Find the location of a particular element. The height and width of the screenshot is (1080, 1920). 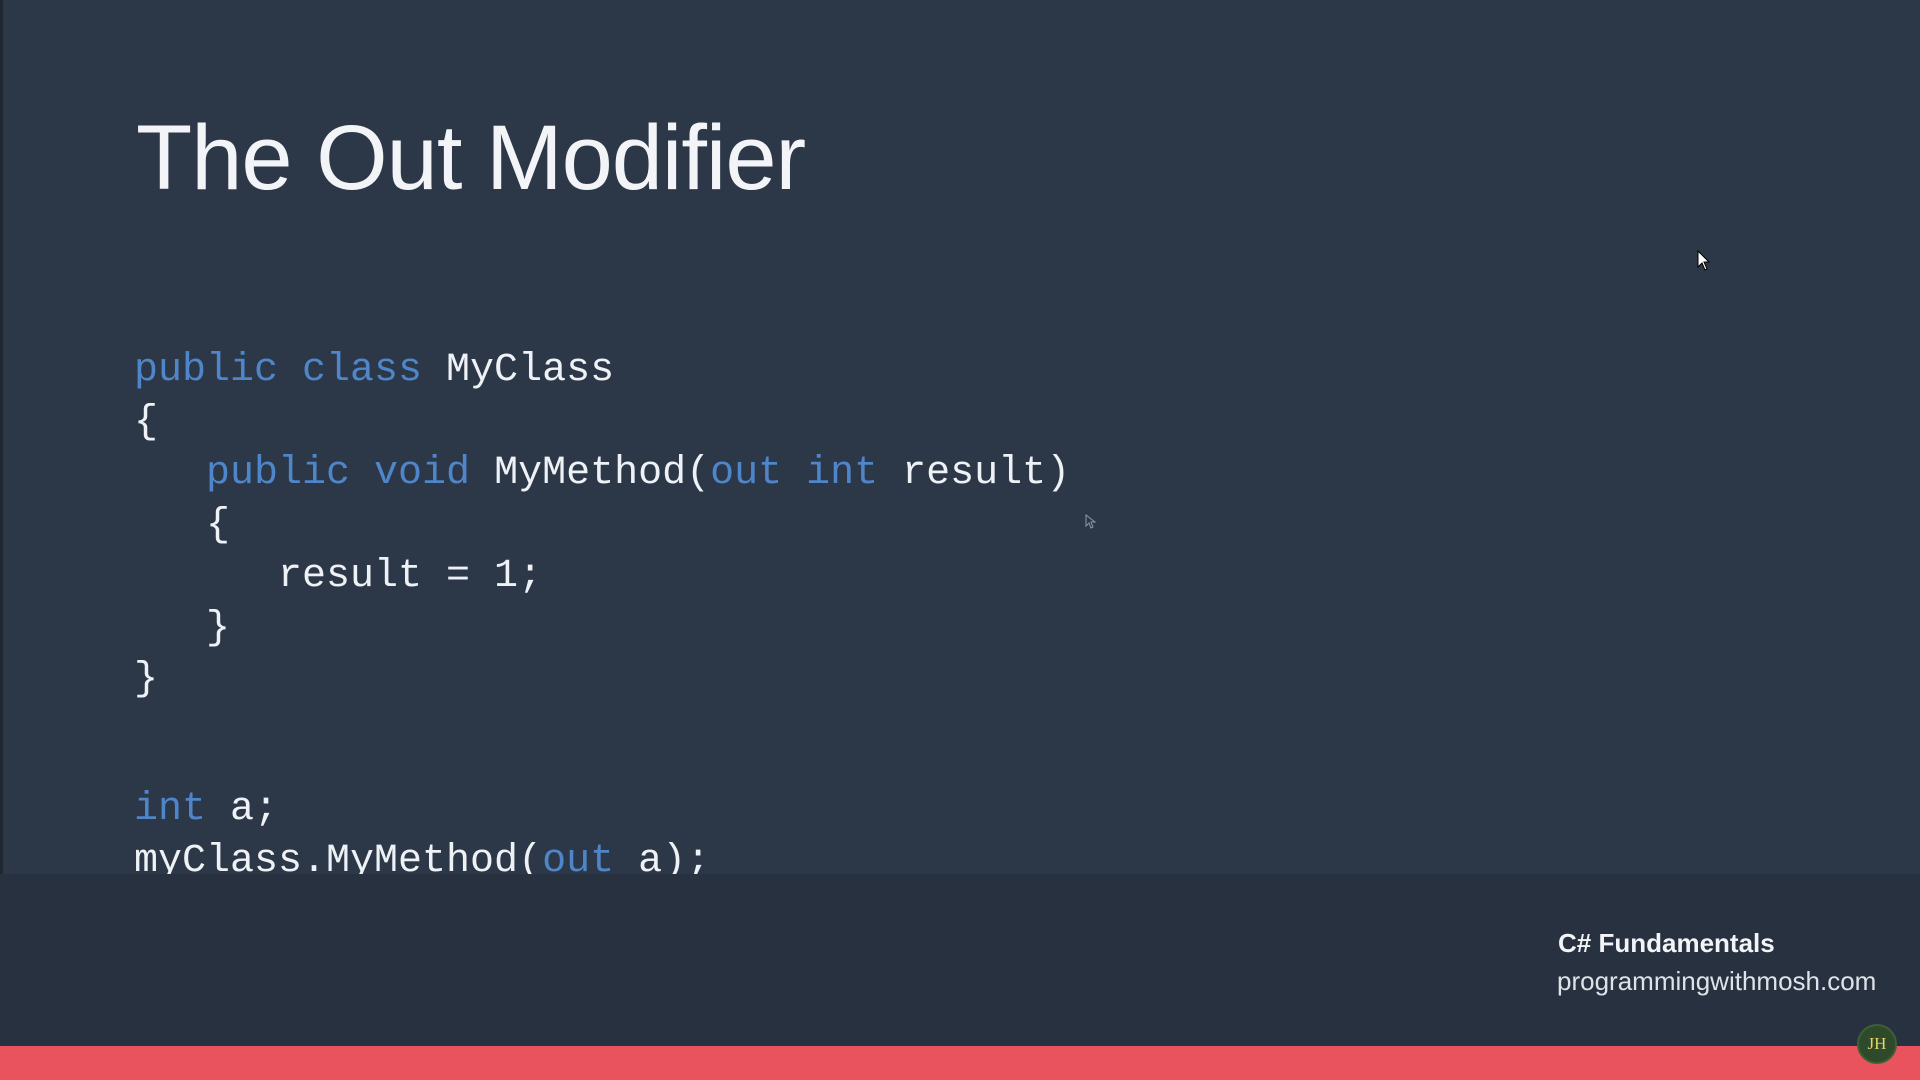

code-line: public class MyClass is located at coordinates (374, 371).